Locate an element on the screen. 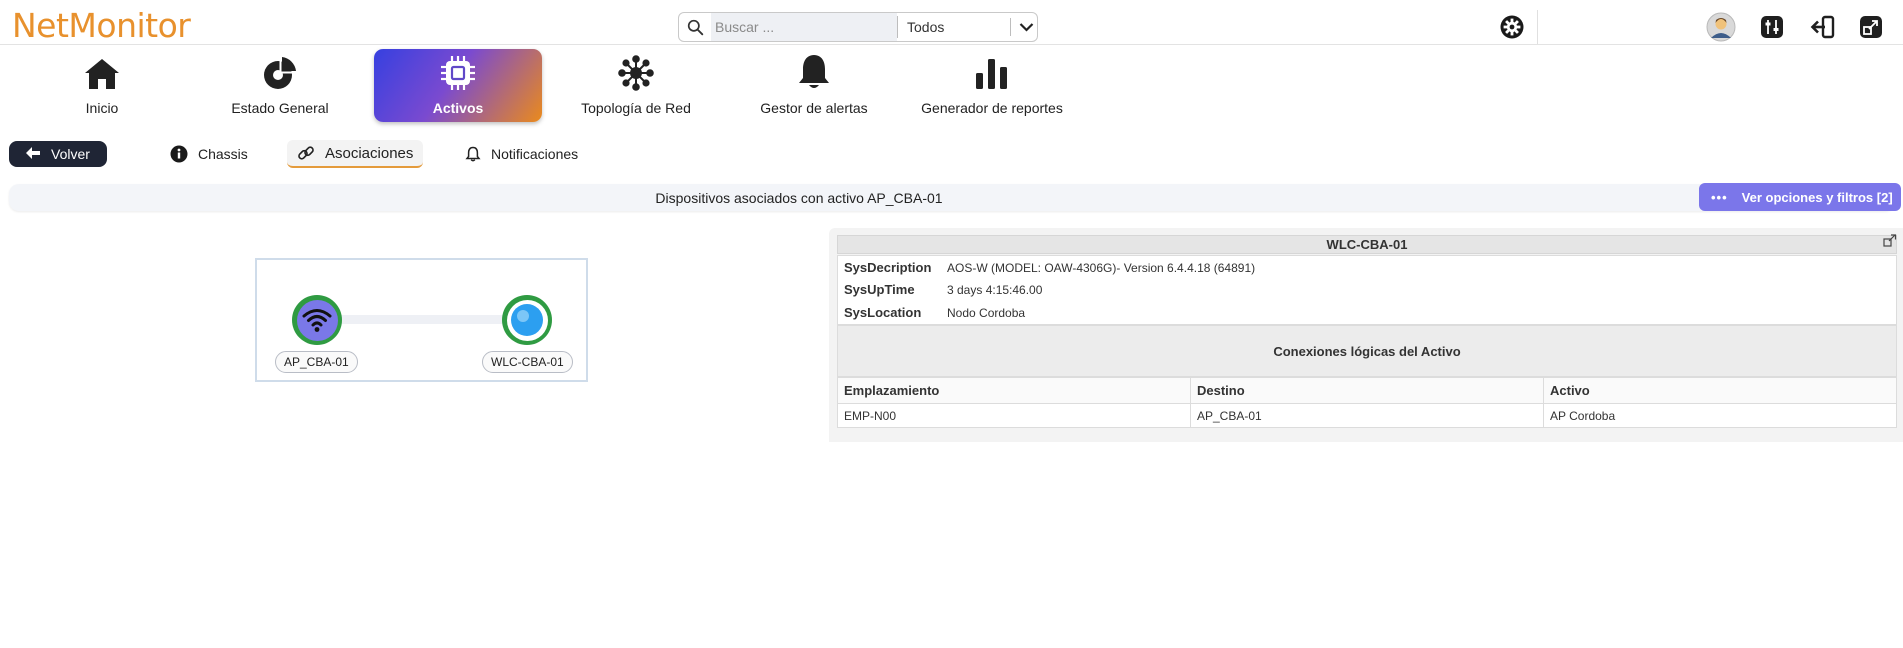 The image size is (1903, 648). graph-node-ap is located at coordinates (317, 320).